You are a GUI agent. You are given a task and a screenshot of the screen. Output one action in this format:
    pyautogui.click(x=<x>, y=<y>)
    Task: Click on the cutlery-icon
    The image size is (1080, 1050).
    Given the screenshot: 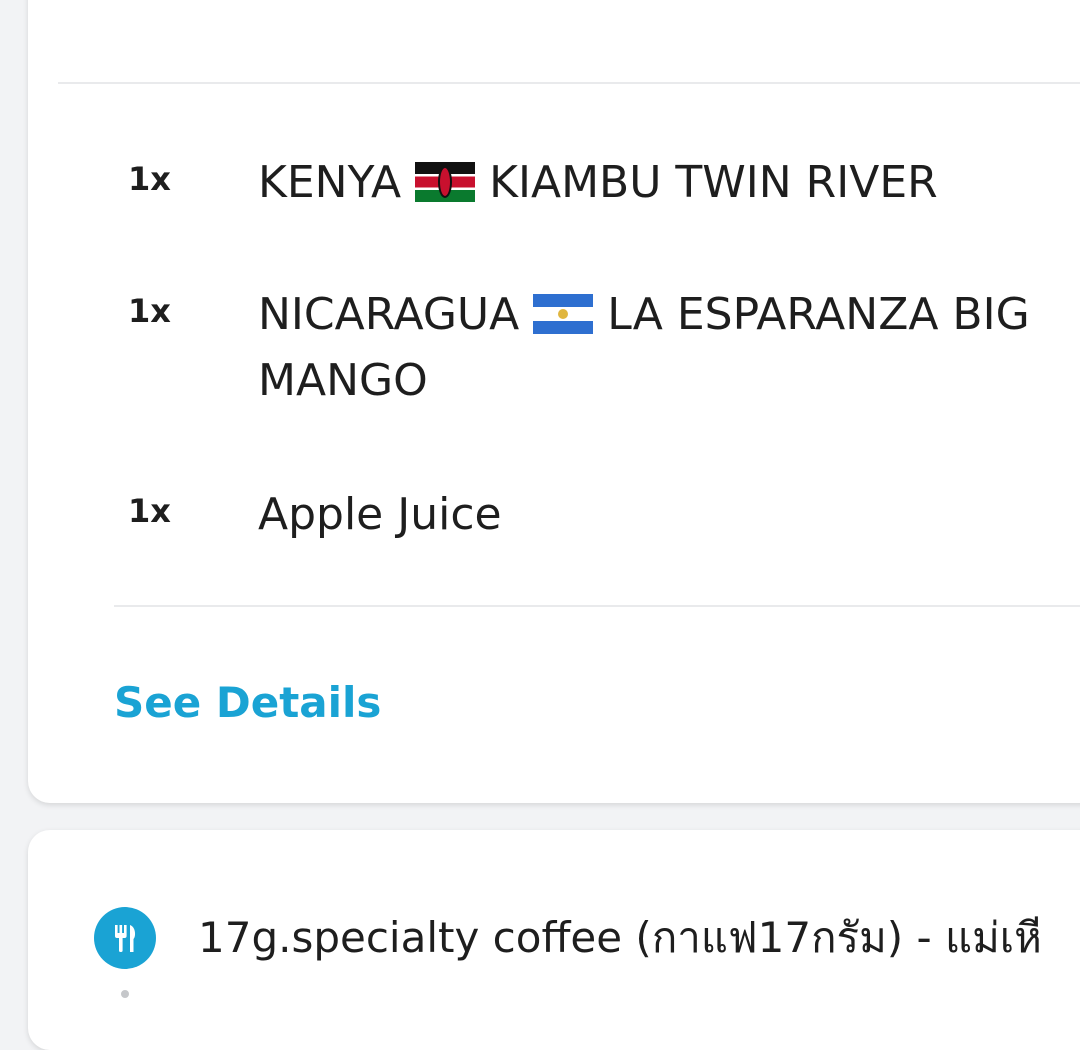 What is the action you would take?
    pyautogui.click(x=125, y=938)
    